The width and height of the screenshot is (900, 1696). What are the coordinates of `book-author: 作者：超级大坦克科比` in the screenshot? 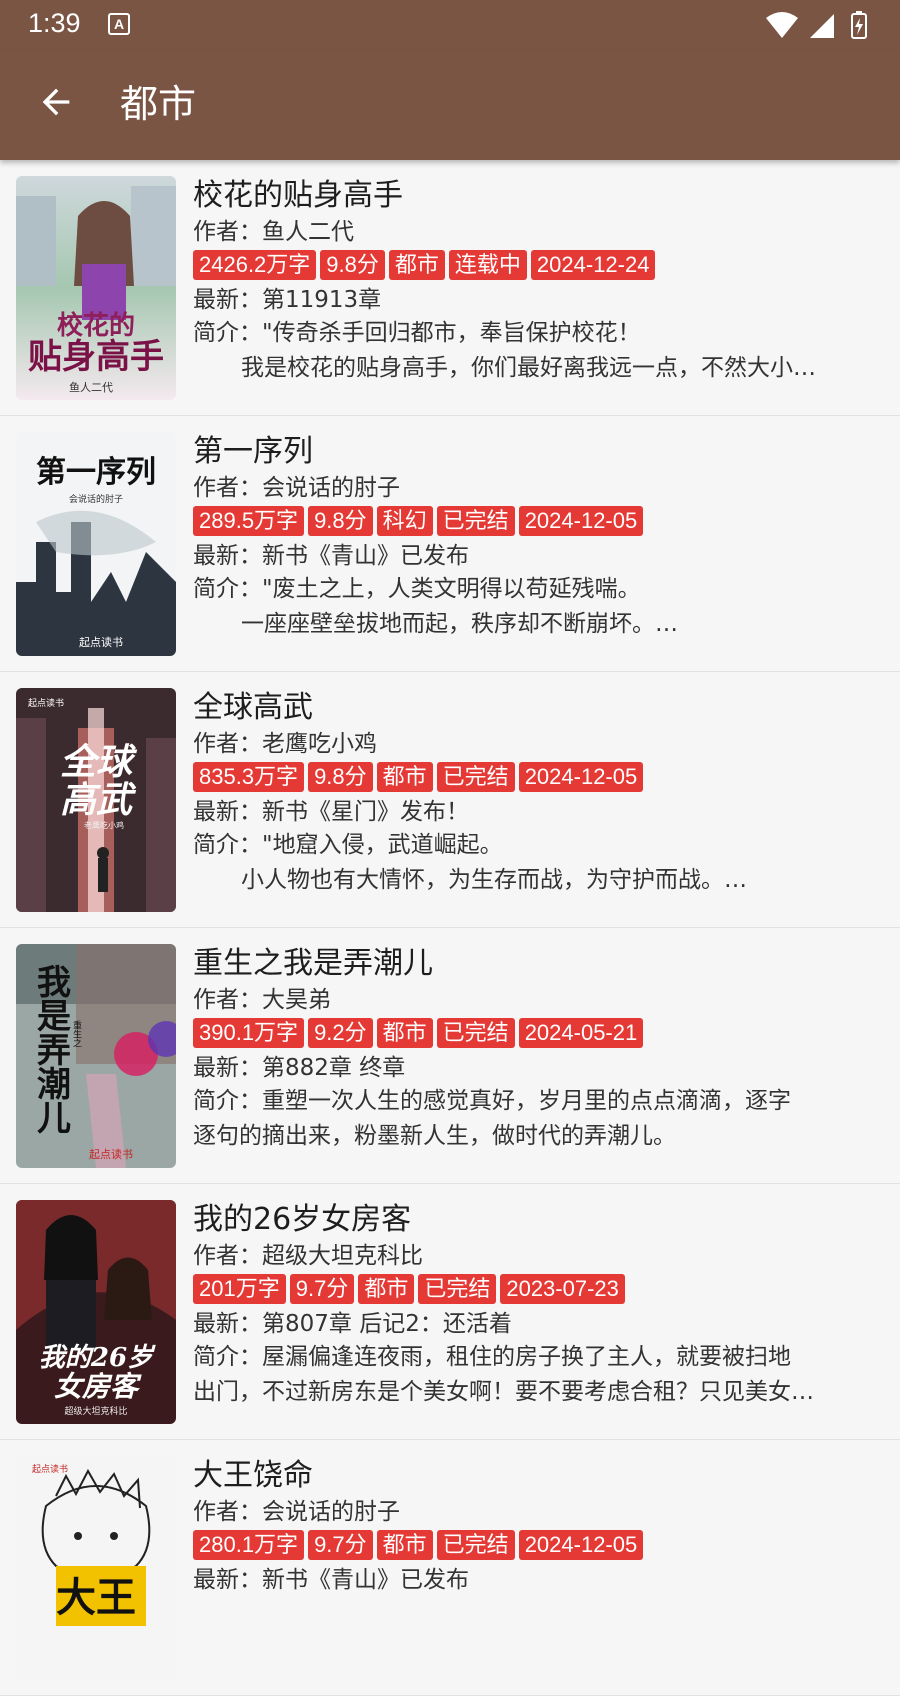 It's located at (308, 1256).